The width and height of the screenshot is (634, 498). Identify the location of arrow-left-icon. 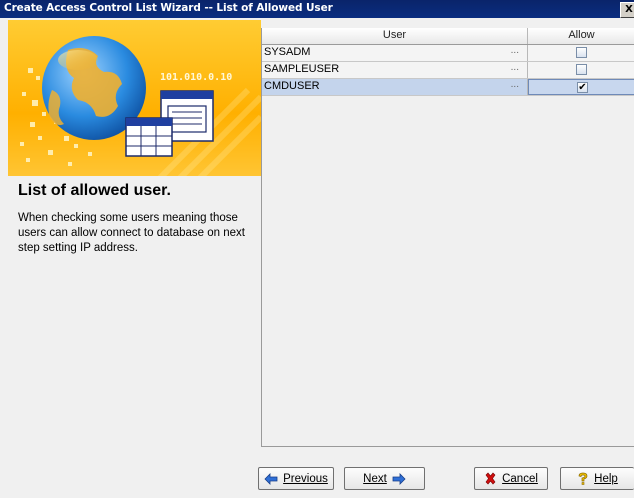
(271, 478).